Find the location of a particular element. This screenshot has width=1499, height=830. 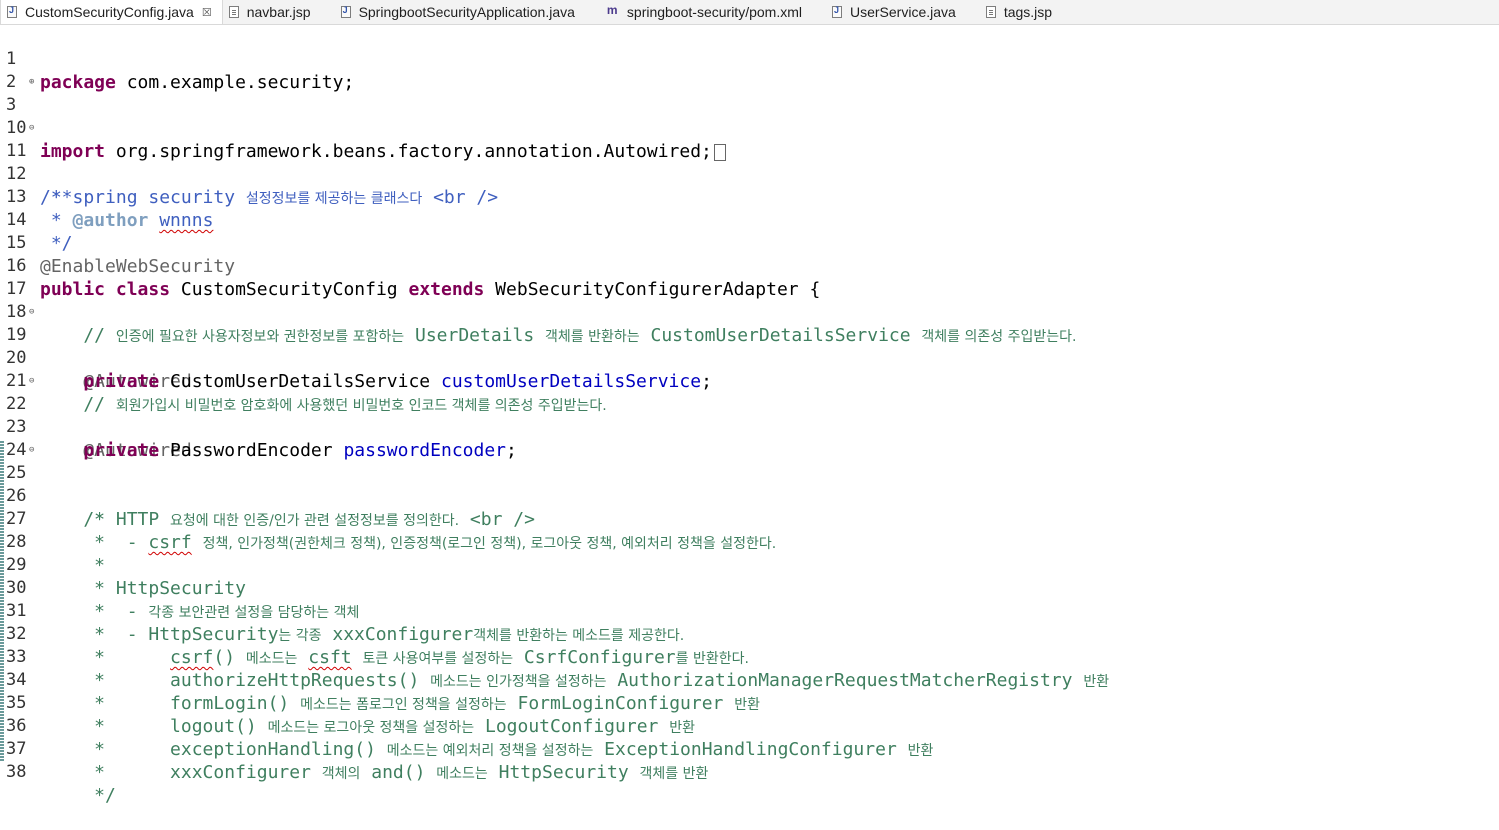

tab-custom-security-config: CustomSecurityConfig.java ☒ is located at coordinates (111, 12).